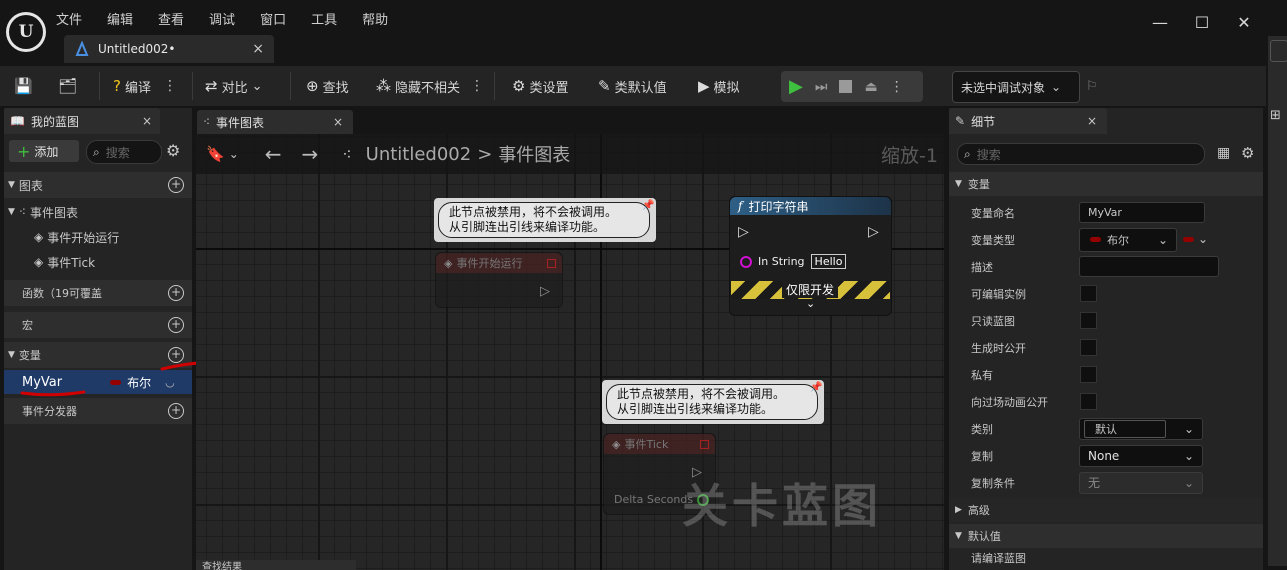  What do you see at coordinates (1106, 536) in the screenshot?
I see `section-default-value: ▼ 默认值` at bounding box center [1106, 536].